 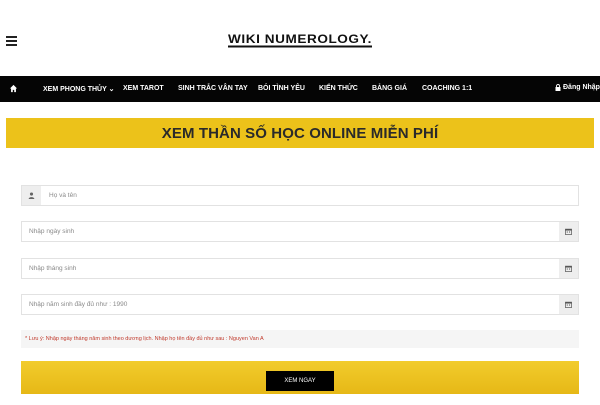 I want to click on nav-item-tarot: XEM TAROT, so click(x=143, y=88).